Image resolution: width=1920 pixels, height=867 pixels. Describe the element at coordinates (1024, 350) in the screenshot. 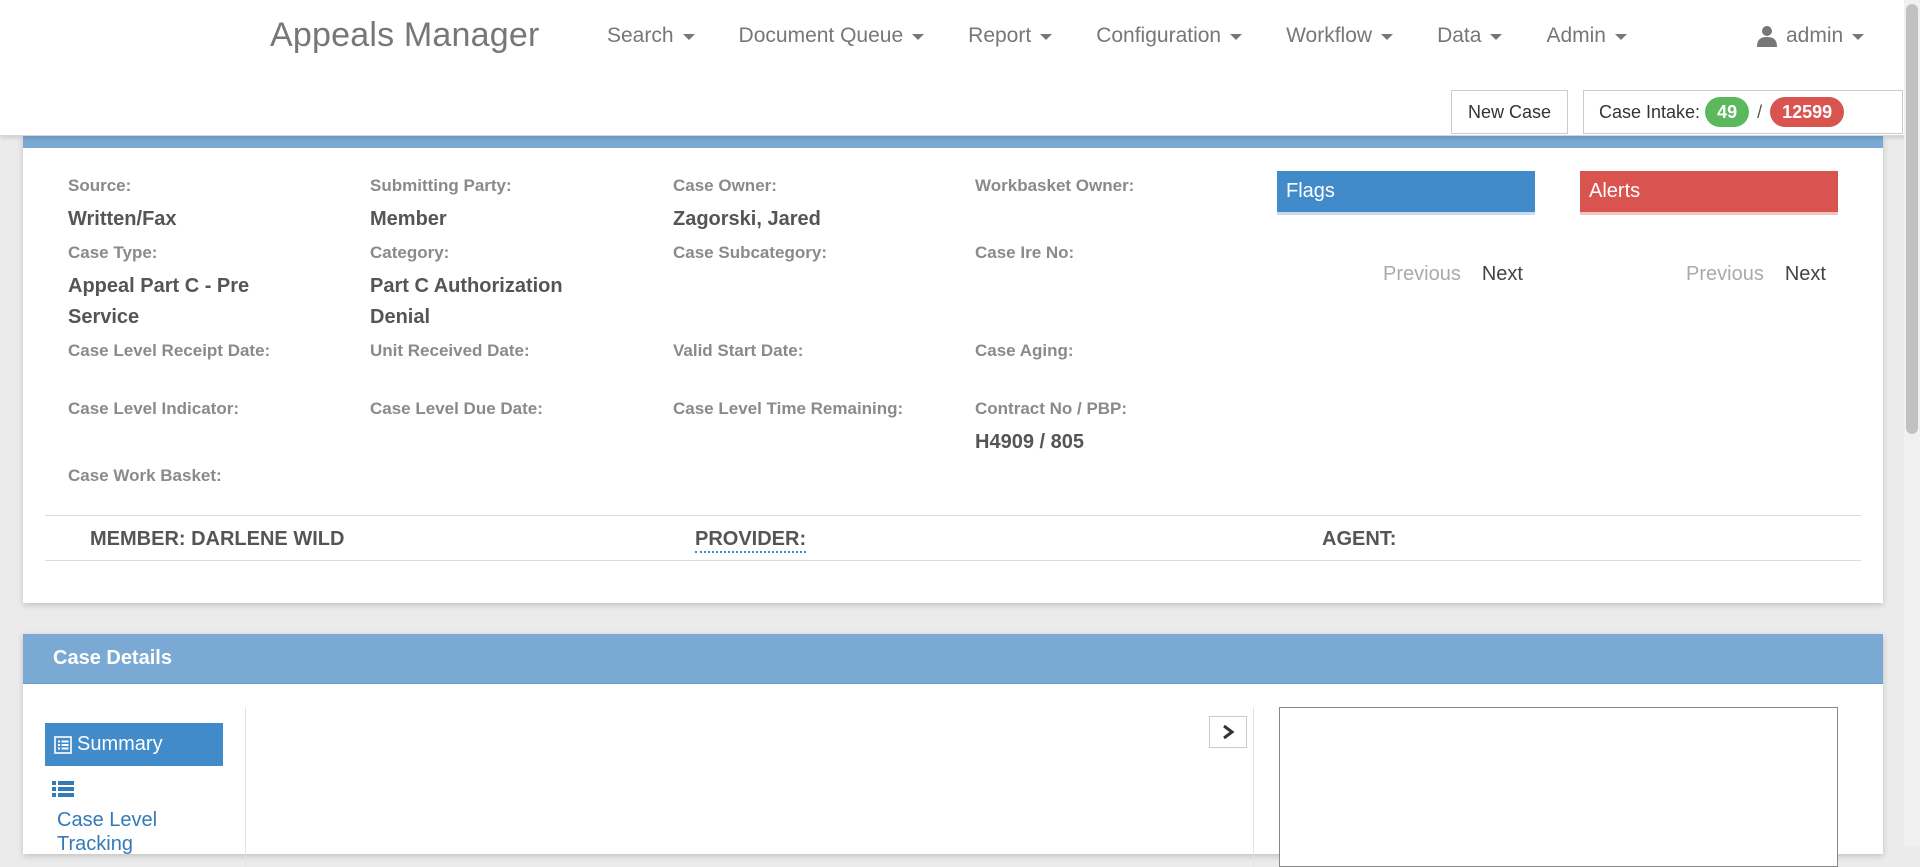

I see `field-label: Case Aging:` at that location.